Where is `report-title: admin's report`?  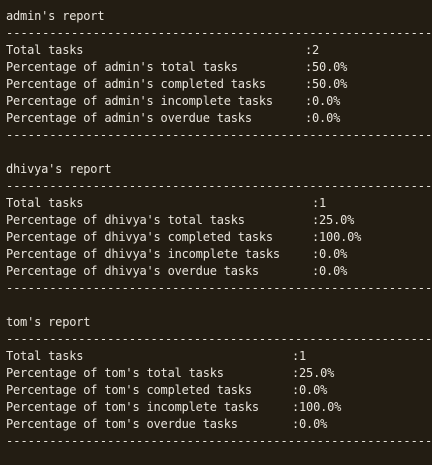 report-title: admin's report is located at coordinates (55, 16).